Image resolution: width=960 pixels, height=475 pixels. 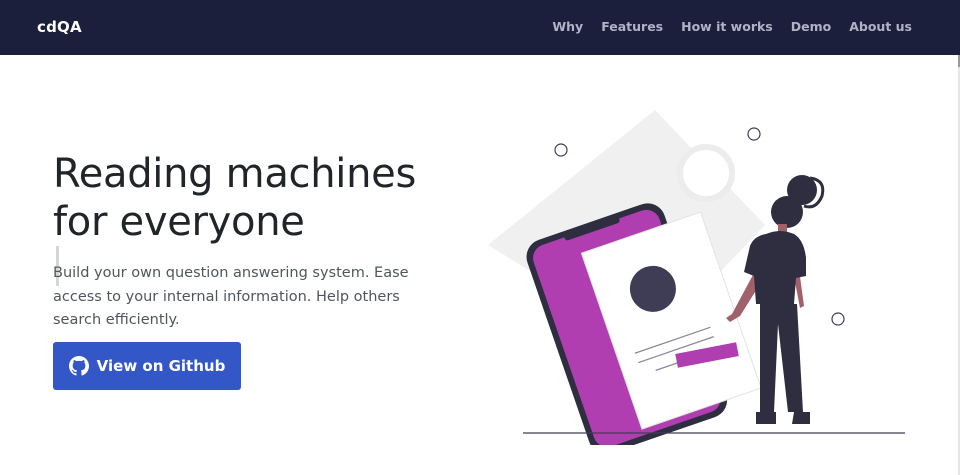 What do you see at coordinates (235, 174) in the screenshot?
I see `headline-line-1: Reading machines` at bounding box center [235, 174].